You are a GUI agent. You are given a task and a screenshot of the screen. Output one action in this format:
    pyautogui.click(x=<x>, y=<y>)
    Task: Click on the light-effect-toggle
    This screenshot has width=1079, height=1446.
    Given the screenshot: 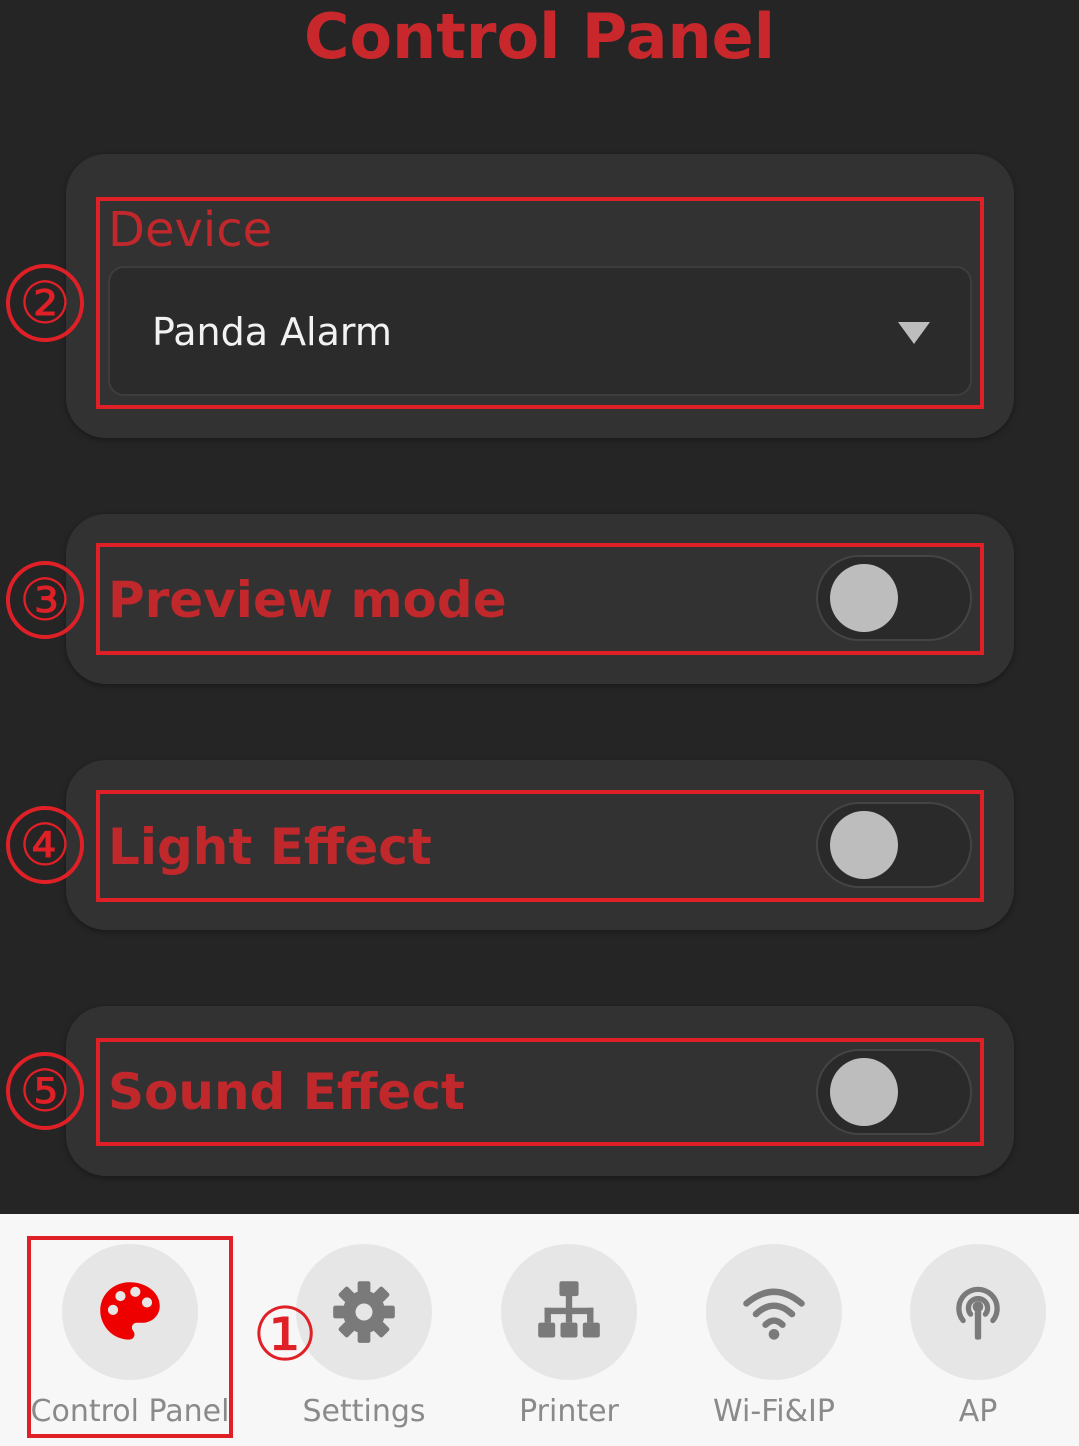 What is the action you would take?
    pyautogui.click(x=894, y=845)
    